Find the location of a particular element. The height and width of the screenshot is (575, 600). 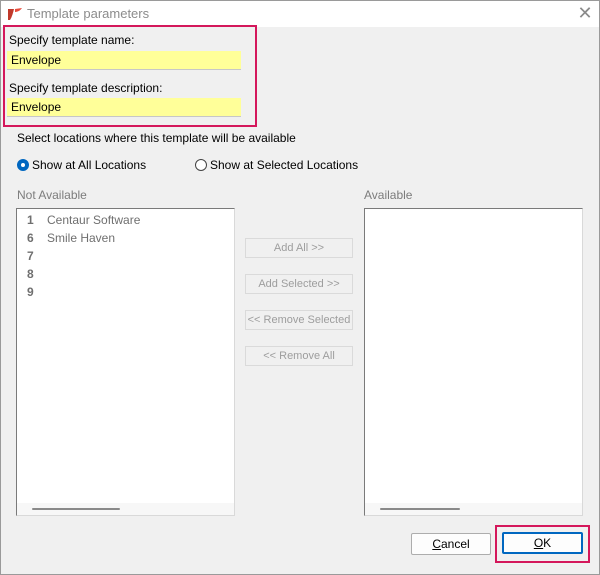

add-selected-button: Add Selected >> is located at coordinates (299, 284).